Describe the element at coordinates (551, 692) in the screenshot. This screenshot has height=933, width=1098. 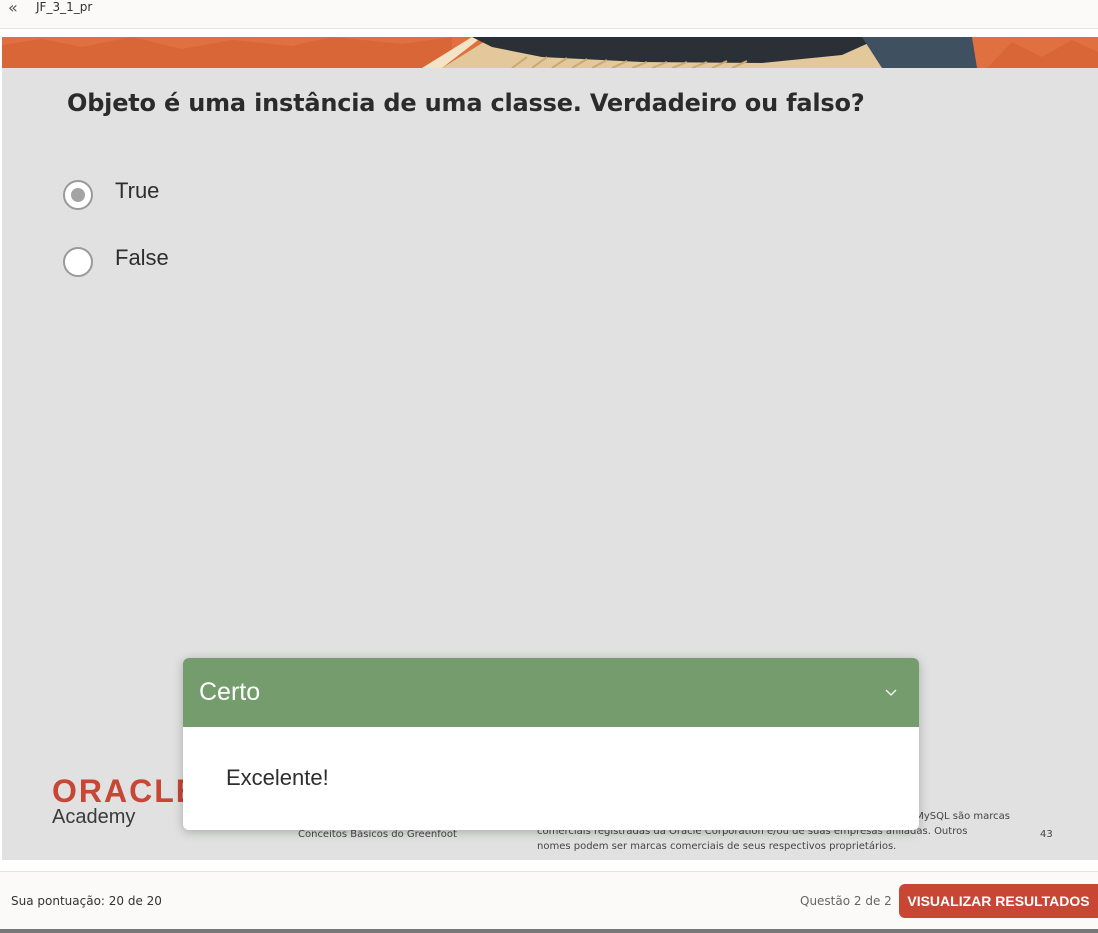
I see `feedback-header: Certo` at that location.